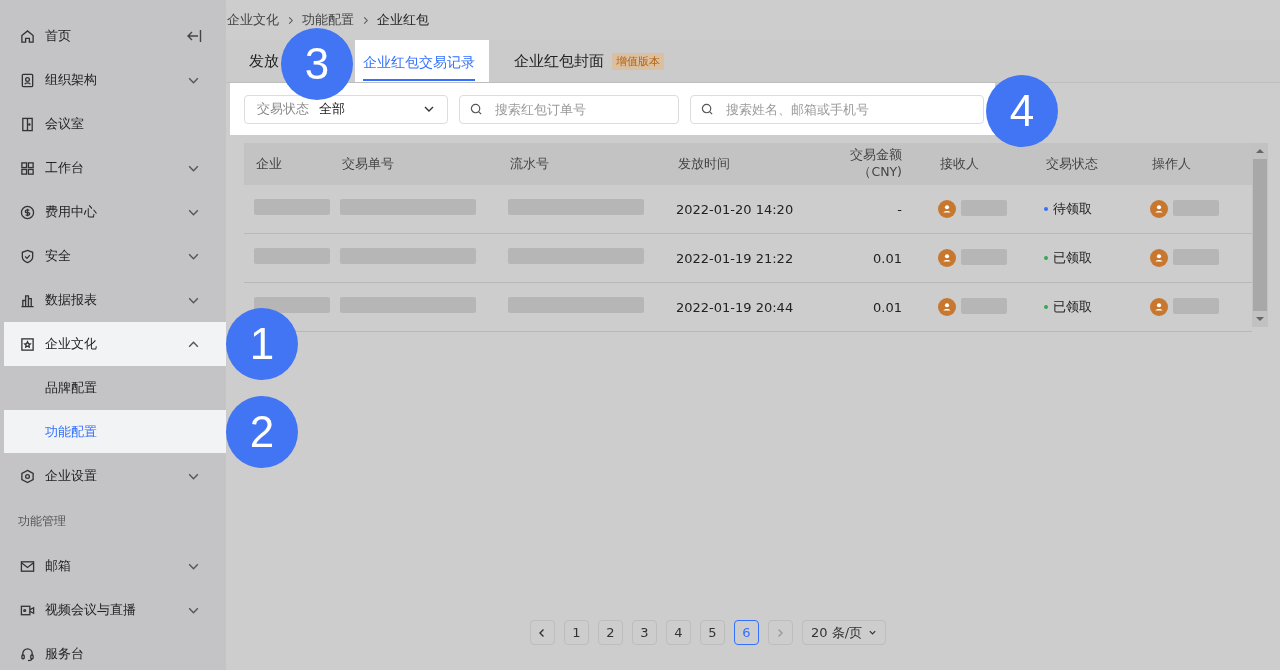  I want to click on nav-item: 服务台, so click(115, 651).